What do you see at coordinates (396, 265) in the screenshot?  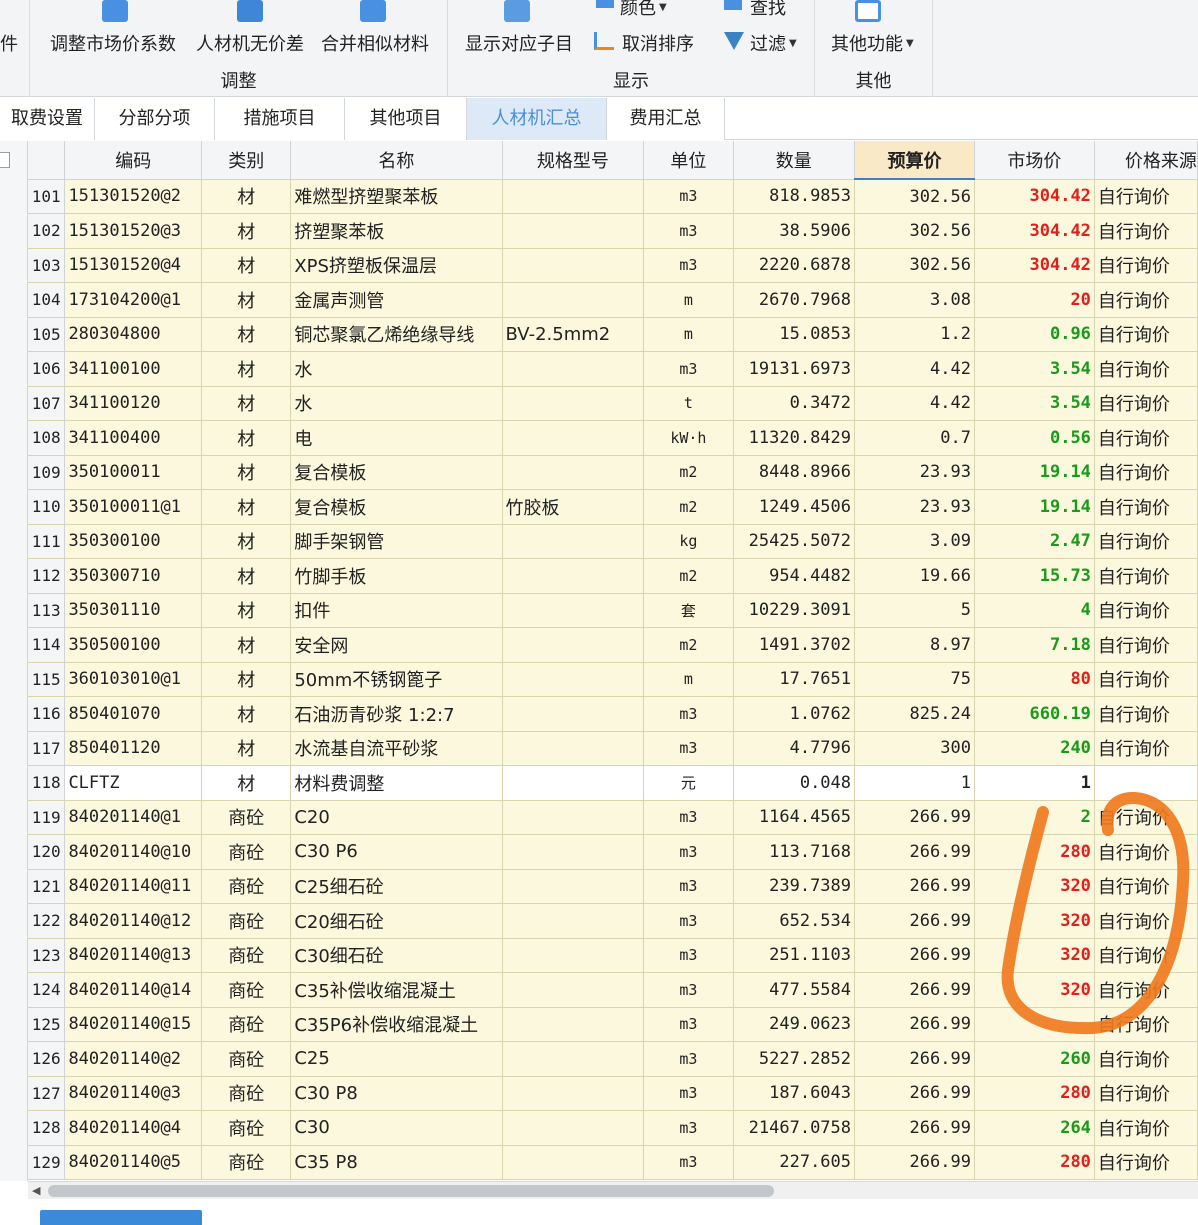 I see `cell-name: XPS挤塑板保温层` at bounding box center [396, 265].